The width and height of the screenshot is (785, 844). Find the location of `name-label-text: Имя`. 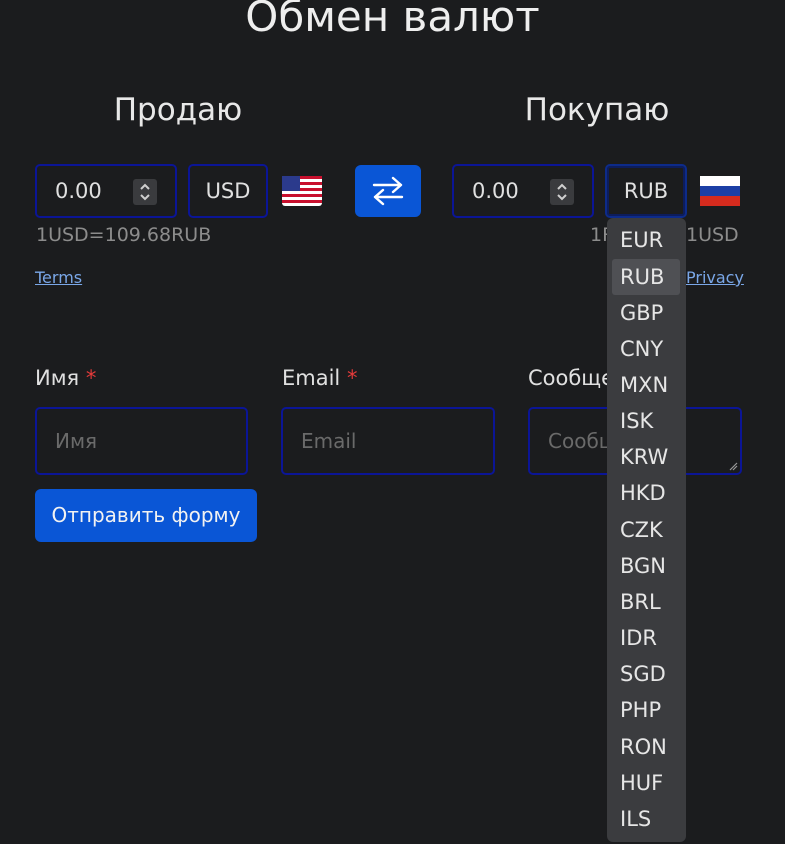

name-label-text: Имя is located at coordinates (57, 378).